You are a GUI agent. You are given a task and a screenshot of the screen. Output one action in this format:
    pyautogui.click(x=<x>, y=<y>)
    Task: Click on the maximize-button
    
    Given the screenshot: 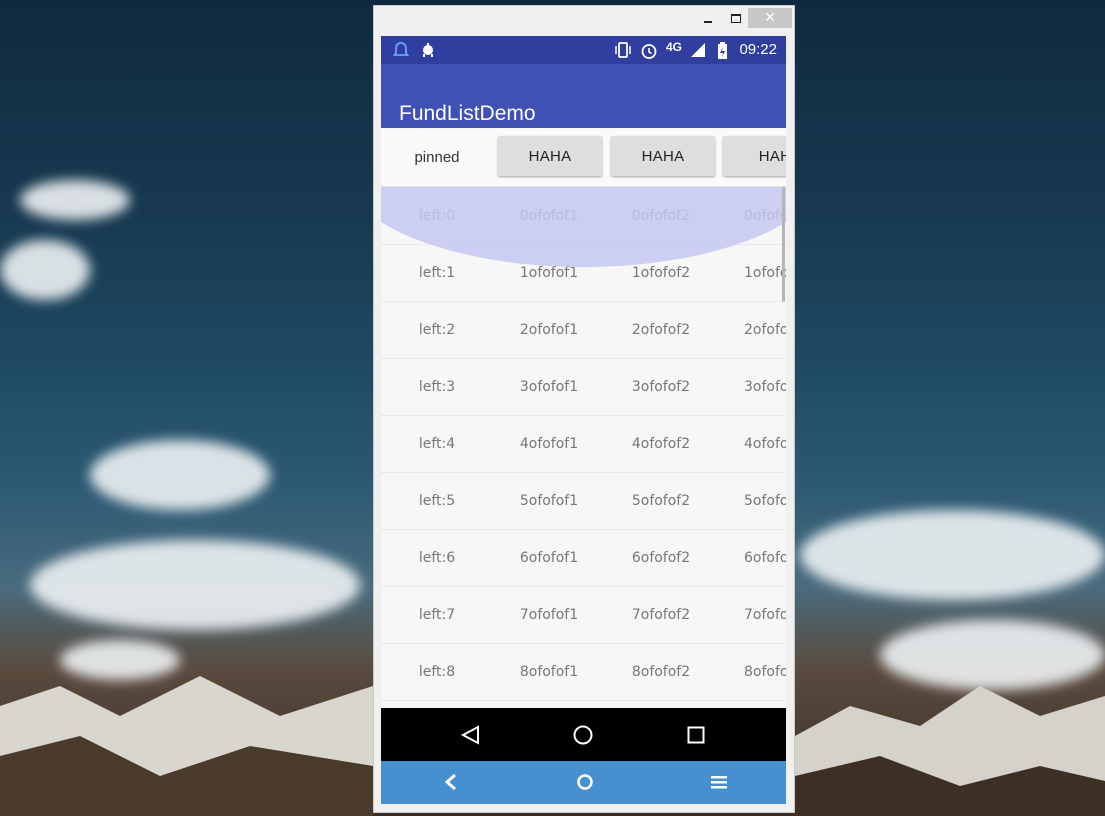 What is the action you would take?
    pyautogui.click(x=736, y=18)
    